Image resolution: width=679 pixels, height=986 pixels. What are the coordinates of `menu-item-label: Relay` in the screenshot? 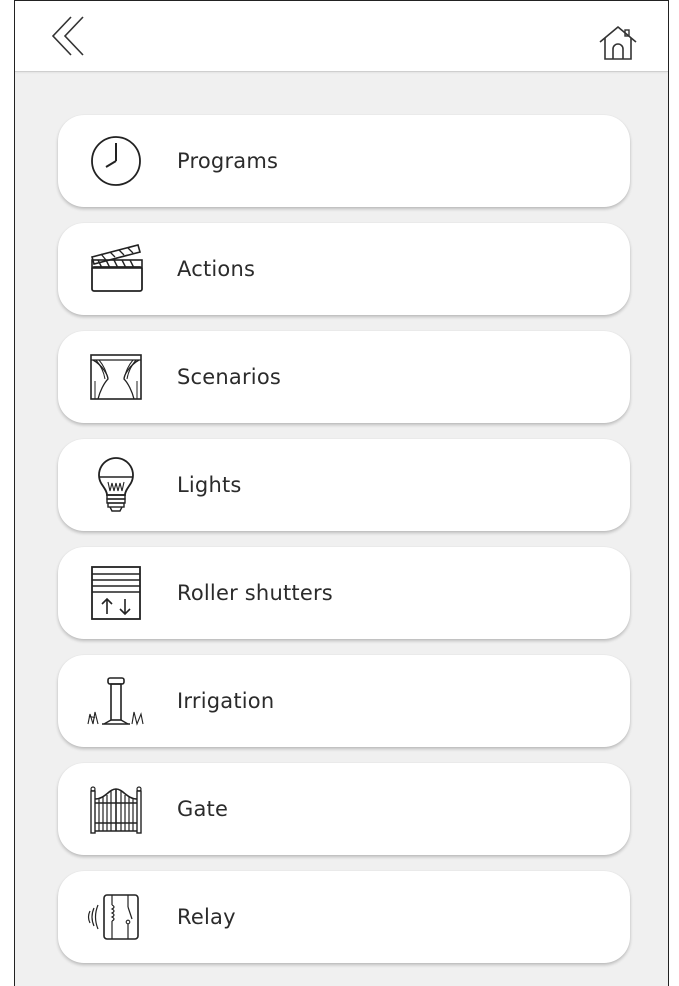 It's located at (206, 917).